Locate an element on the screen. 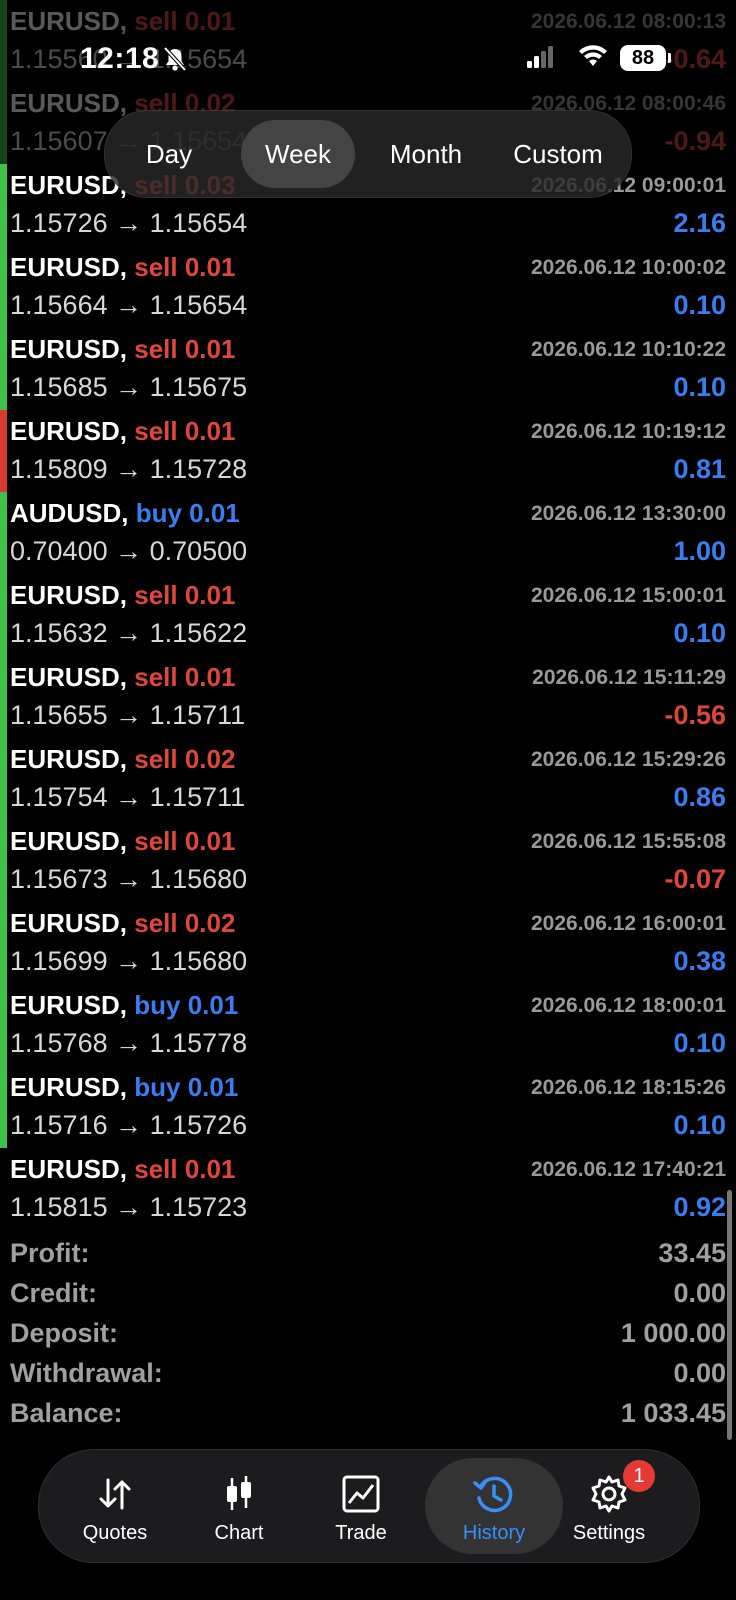  deal-time: 2026.06.12 15:29:26 is located at coordinates (628, 759).